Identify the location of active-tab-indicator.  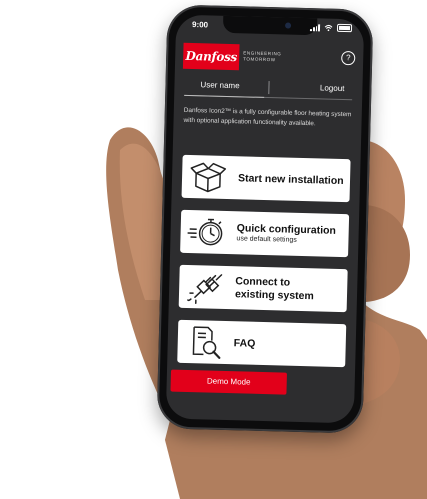
(224, 96).